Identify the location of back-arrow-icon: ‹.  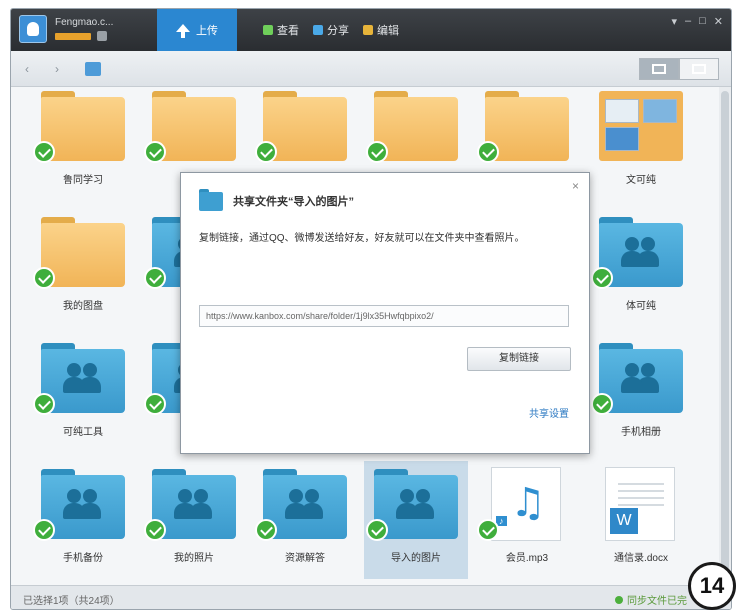
(27, 69).